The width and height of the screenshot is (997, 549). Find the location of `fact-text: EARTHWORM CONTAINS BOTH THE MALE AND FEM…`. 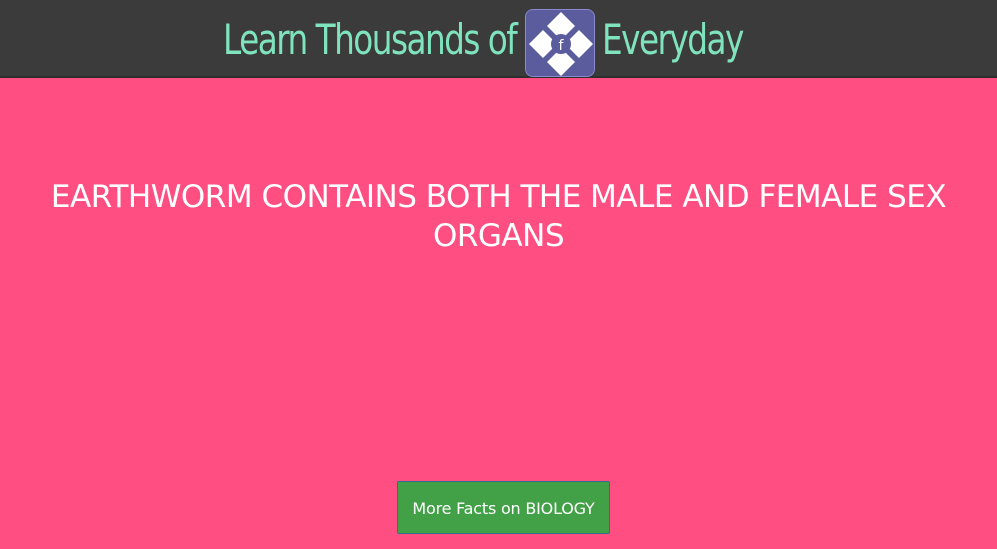

fact-text: EARTHWORM CONTAINS BOTH THE MALE AND FEM… is located at coordinates (498, 217).